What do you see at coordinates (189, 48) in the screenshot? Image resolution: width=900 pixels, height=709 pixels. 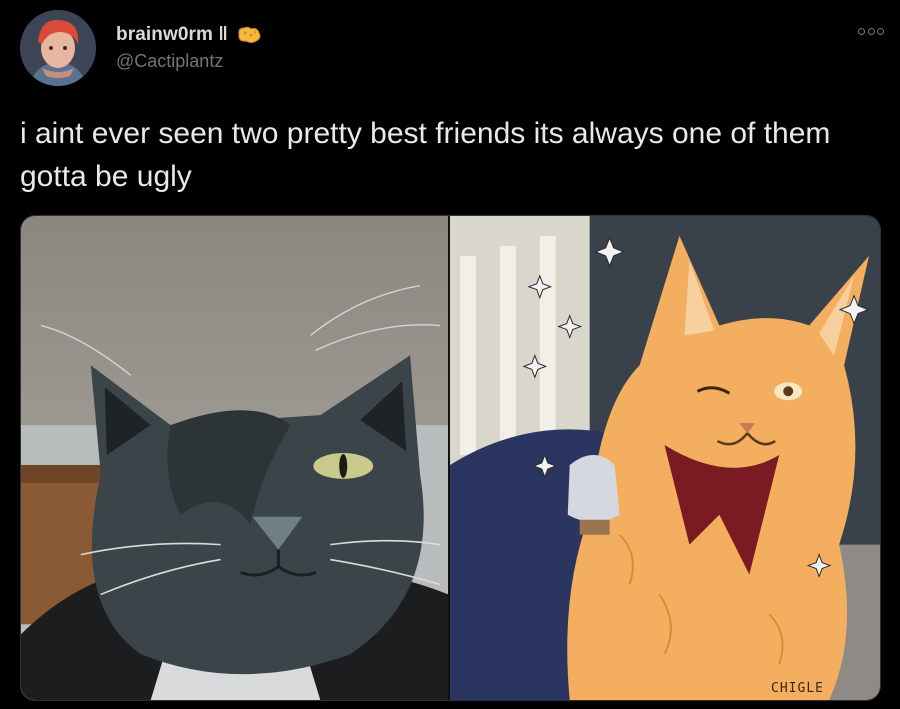 I see `author-names: brainw0rm ‖ @Cactiplantz` at bounding box center [189, 48].